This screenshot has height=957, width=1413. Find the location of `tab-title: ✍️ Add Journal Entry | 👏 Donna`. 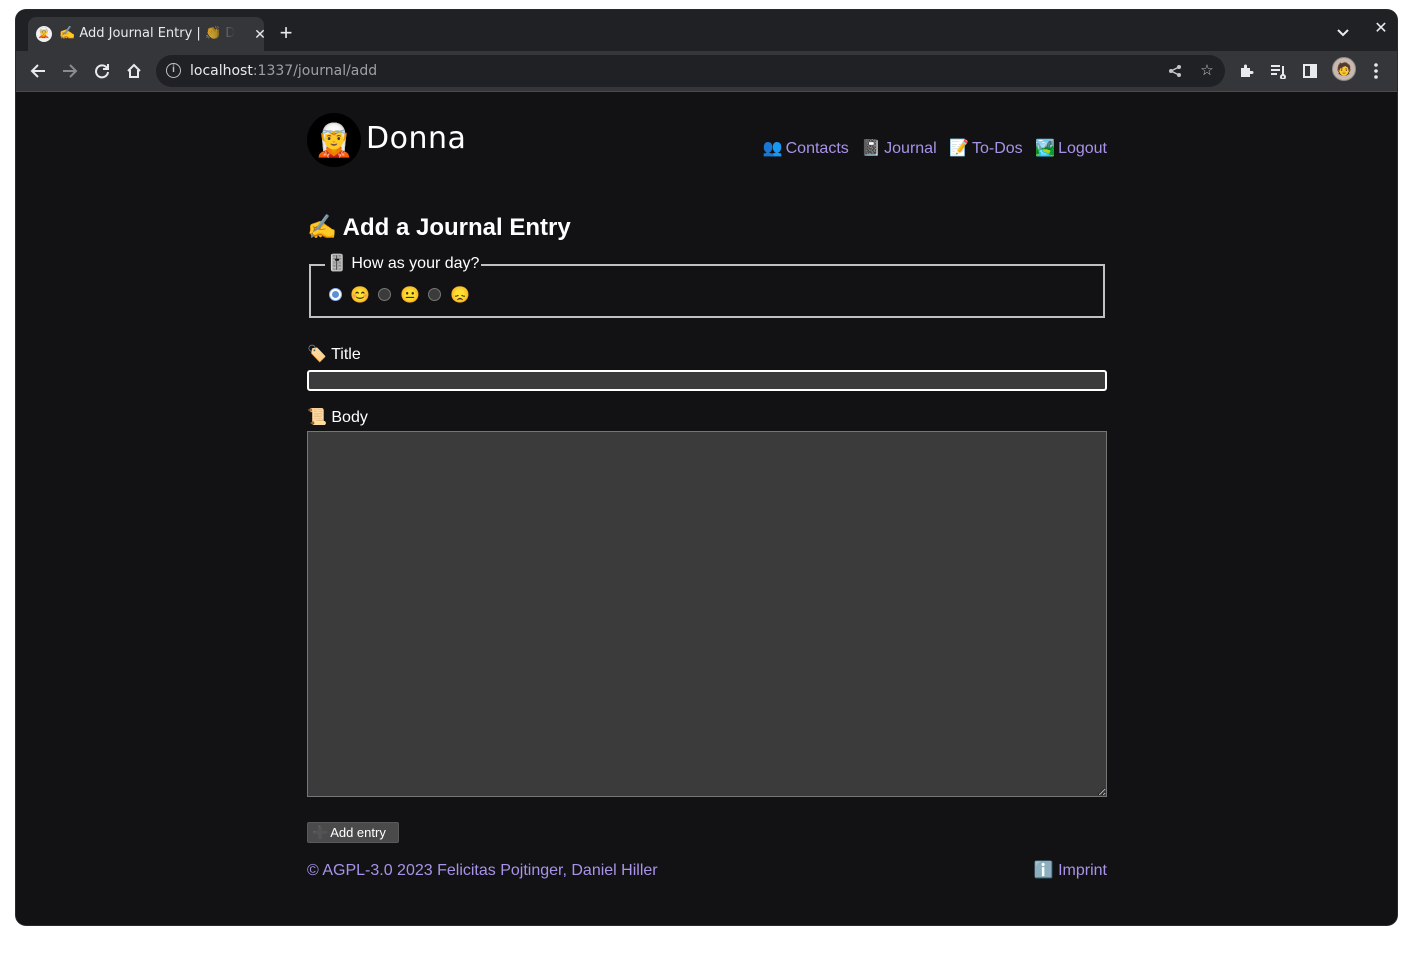

tab-title: ✍️ Add Journal Entry | 👏 Donna is located at coordinates (147, 33).